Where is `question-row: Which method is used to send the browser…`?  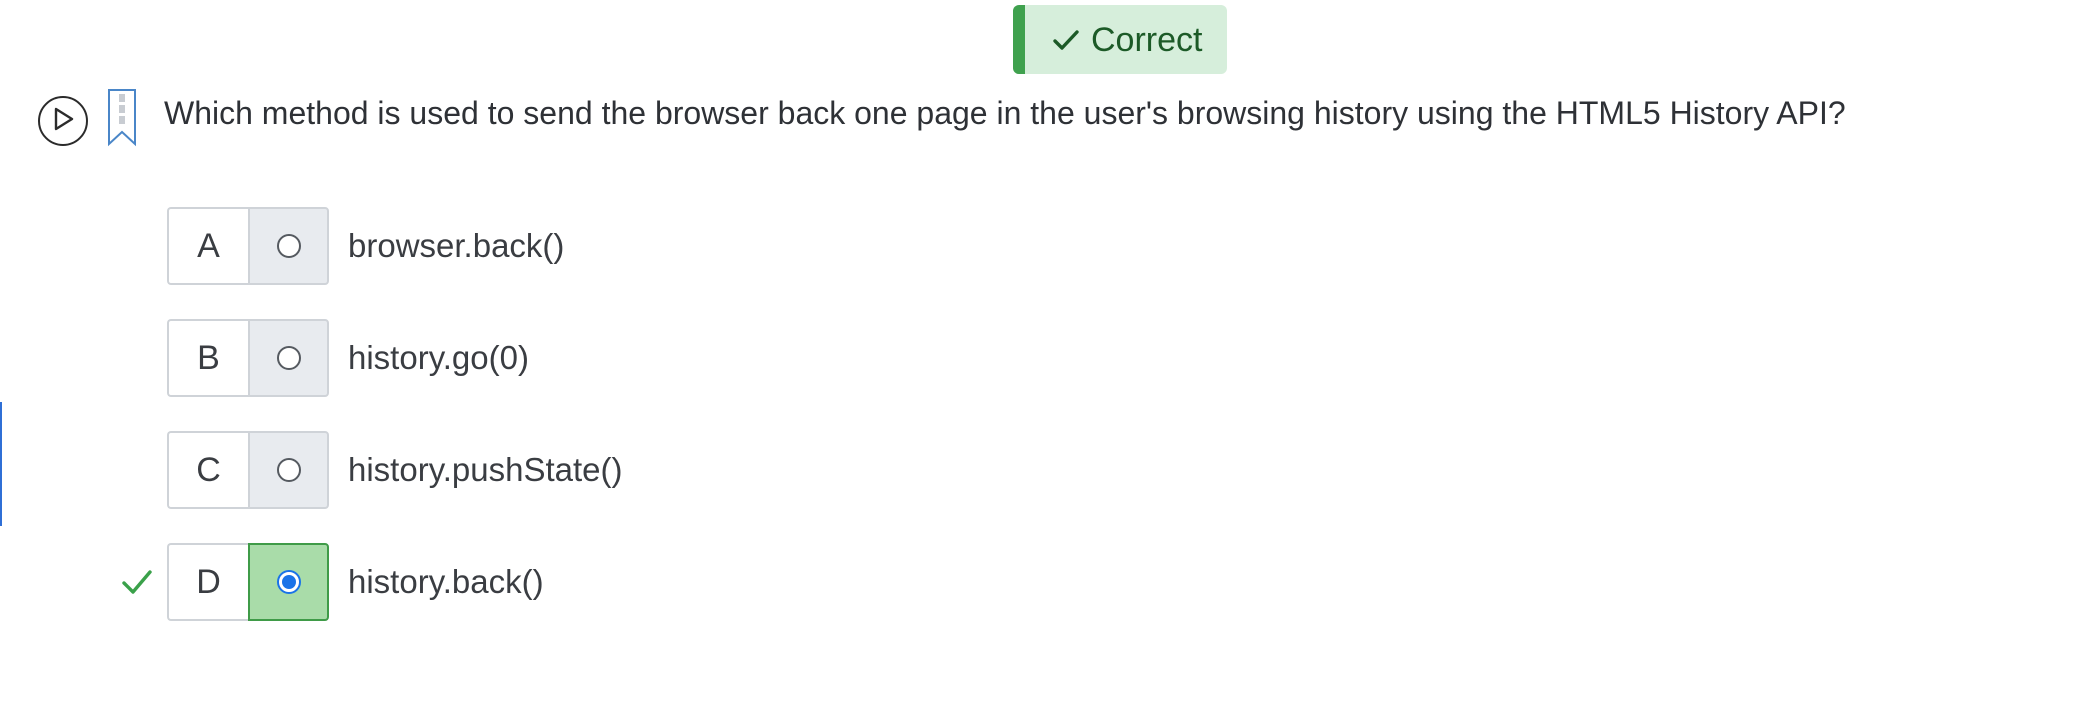 question-row: Which method is used to send the browser… is located at coordinates (942, 114).